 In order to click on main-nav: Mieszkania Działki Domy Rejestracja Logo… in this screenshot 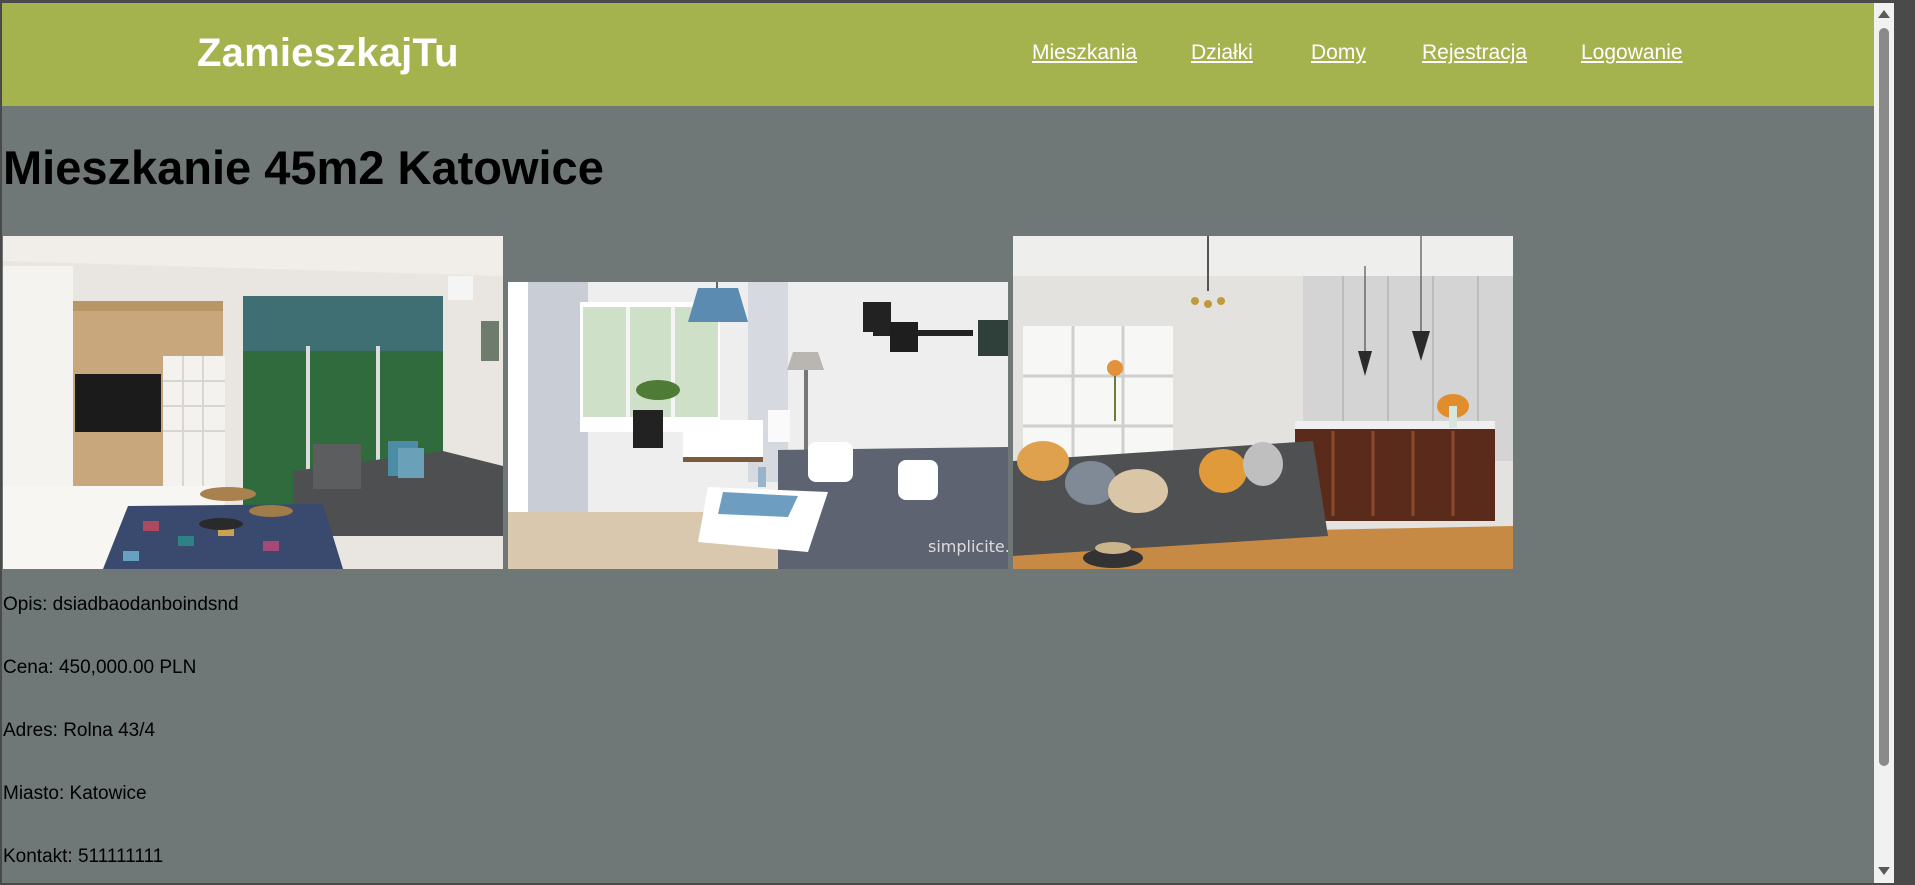, I will do `click(948, 56)`.